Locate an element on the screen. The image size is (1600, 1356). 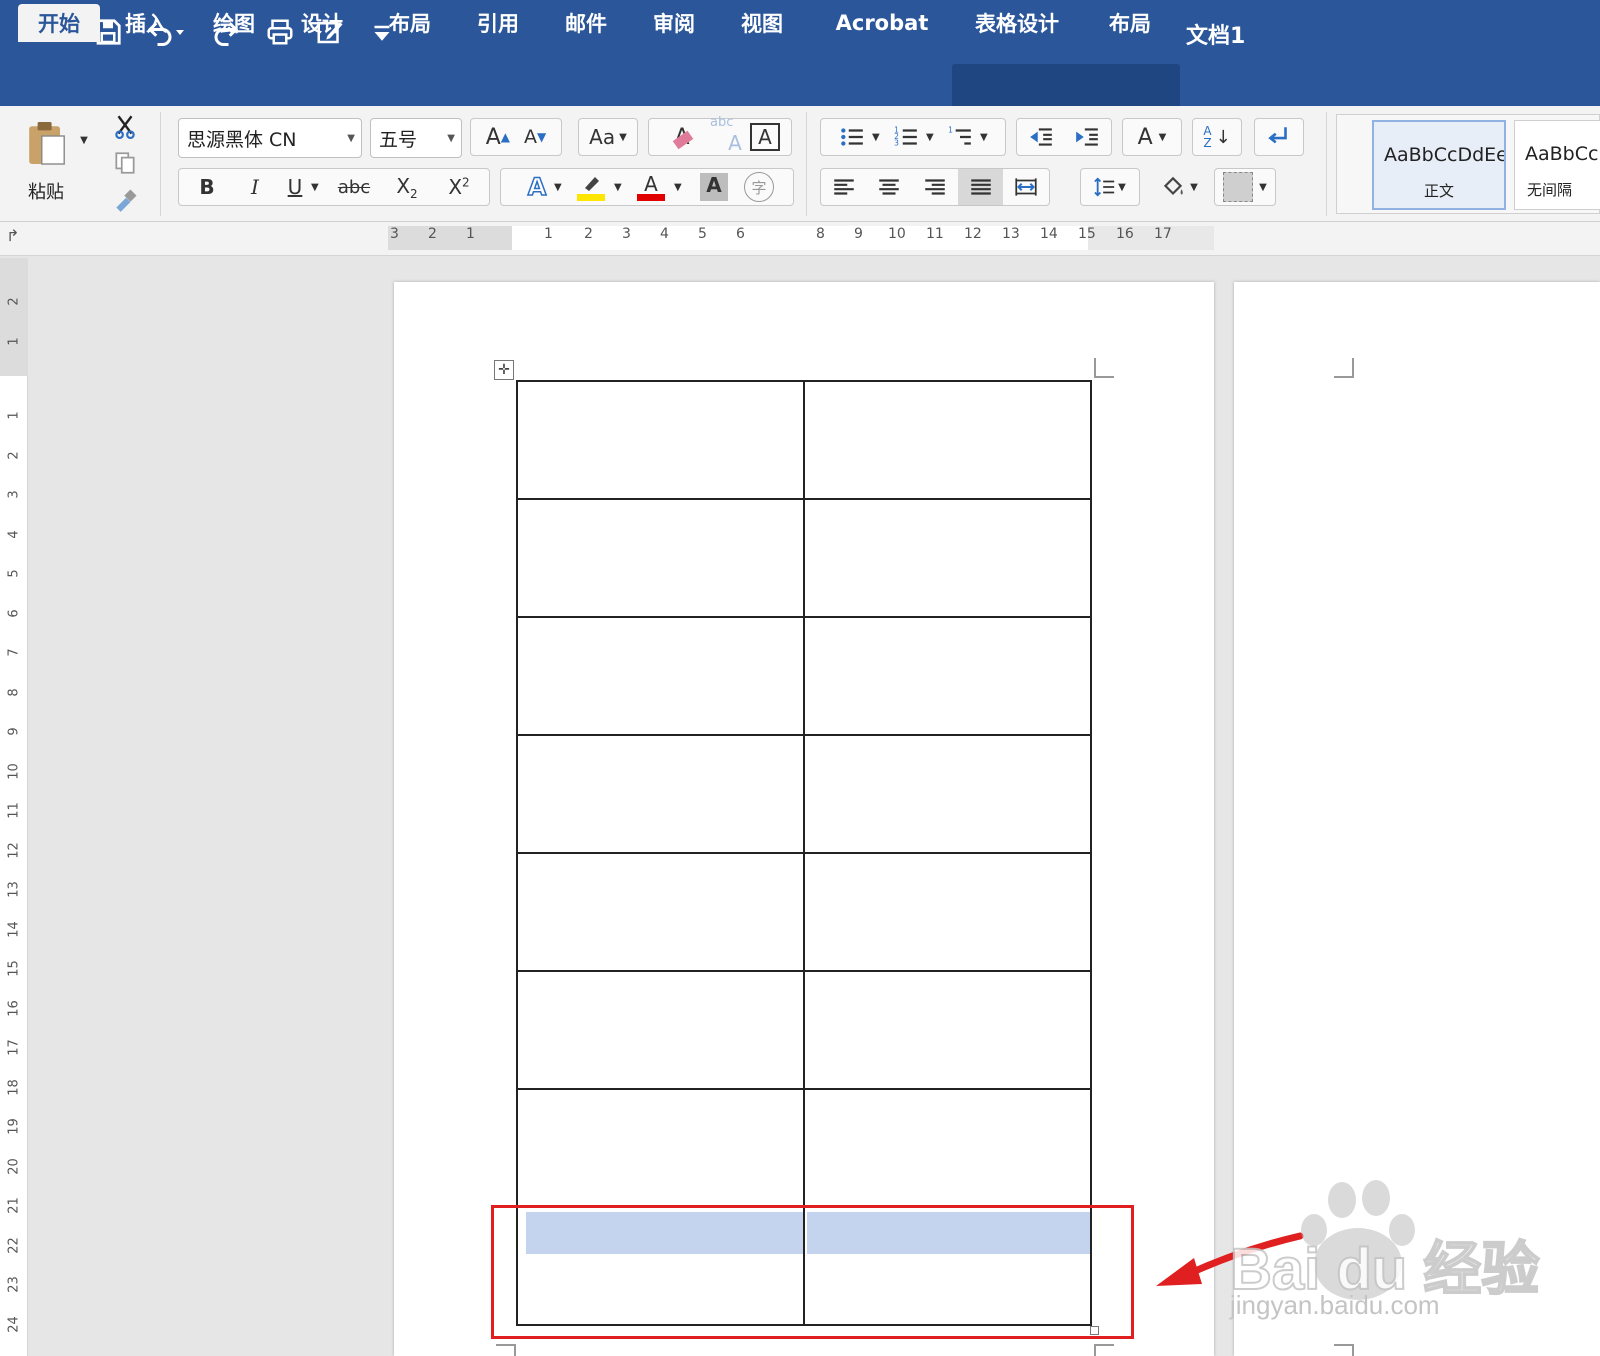
font-size-adjust-group: A ▲ A ▼ is located at coordinates (516, 137).